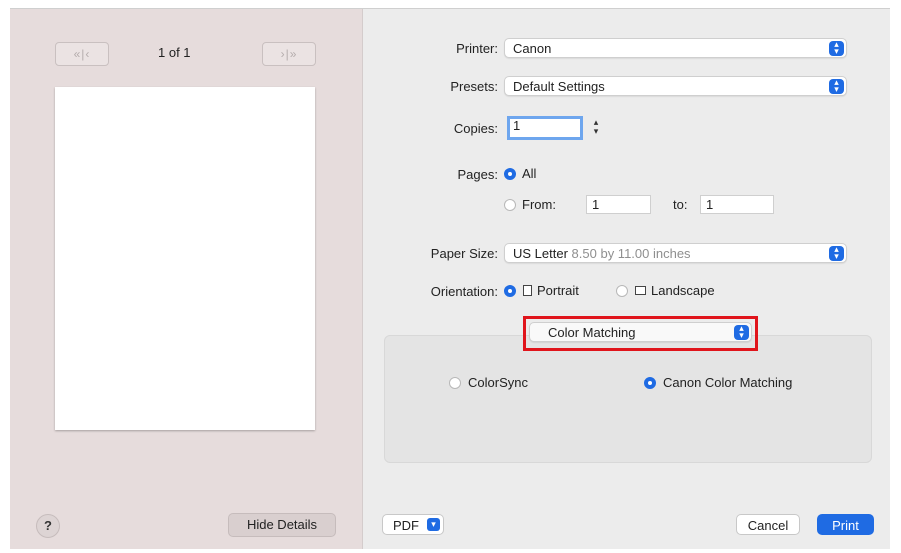  What do you see at coordinates (510, 291) in the screenshot?
I see `portrait-radio` at bounding box center [510, 291].